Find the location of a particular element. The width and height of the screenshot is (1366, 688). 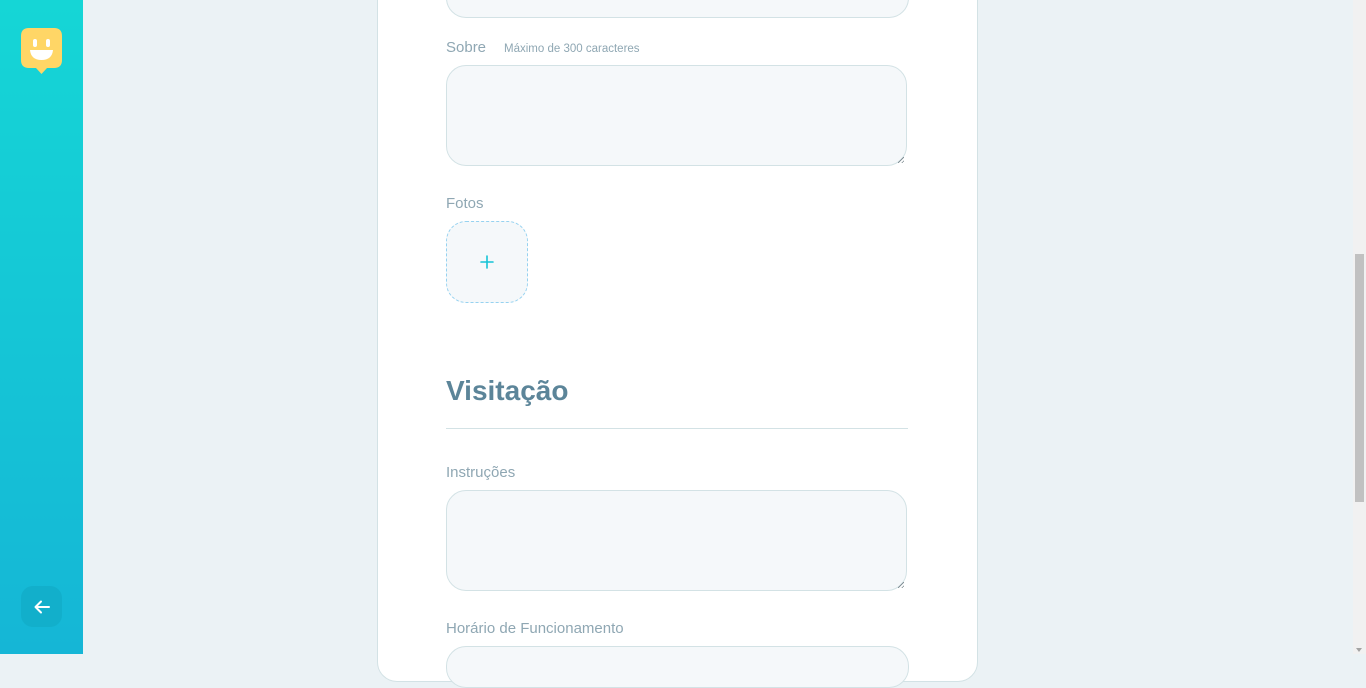

instructions-textarea is located at coordinates (676, 540).